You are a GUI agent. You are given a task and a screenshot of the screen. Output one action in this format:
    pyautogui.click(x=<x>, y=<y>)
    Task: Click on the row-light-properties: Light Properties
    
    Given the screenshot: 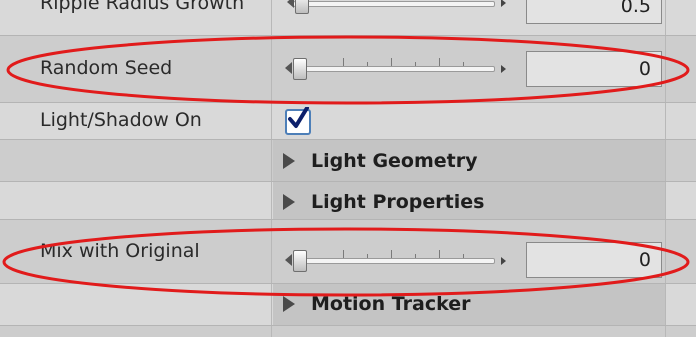 What is the action you would take?
    pyautogui.click(x=348, y=201)
    